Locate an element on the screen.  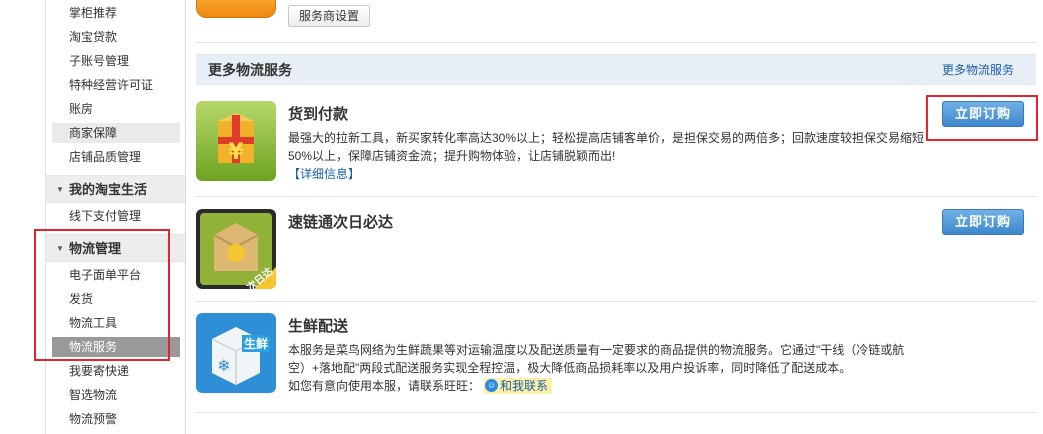
sidebar-item-merchant-guarantee: 商家保障 is located at coordinates (116, 133).